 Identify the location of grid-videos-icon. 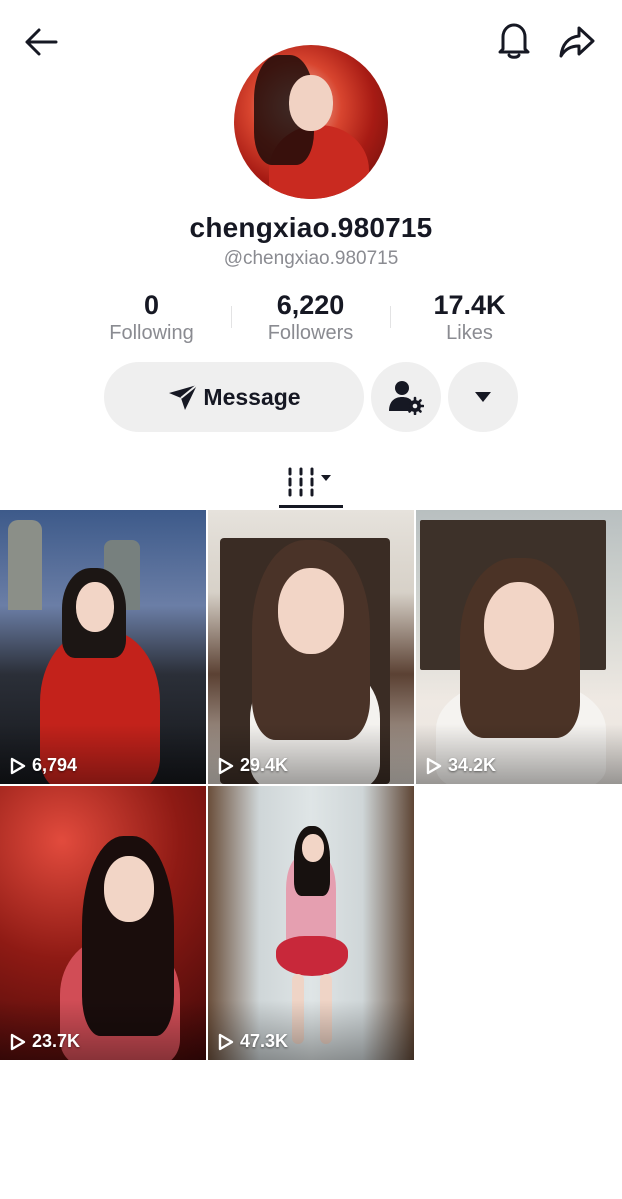
(309, 482).